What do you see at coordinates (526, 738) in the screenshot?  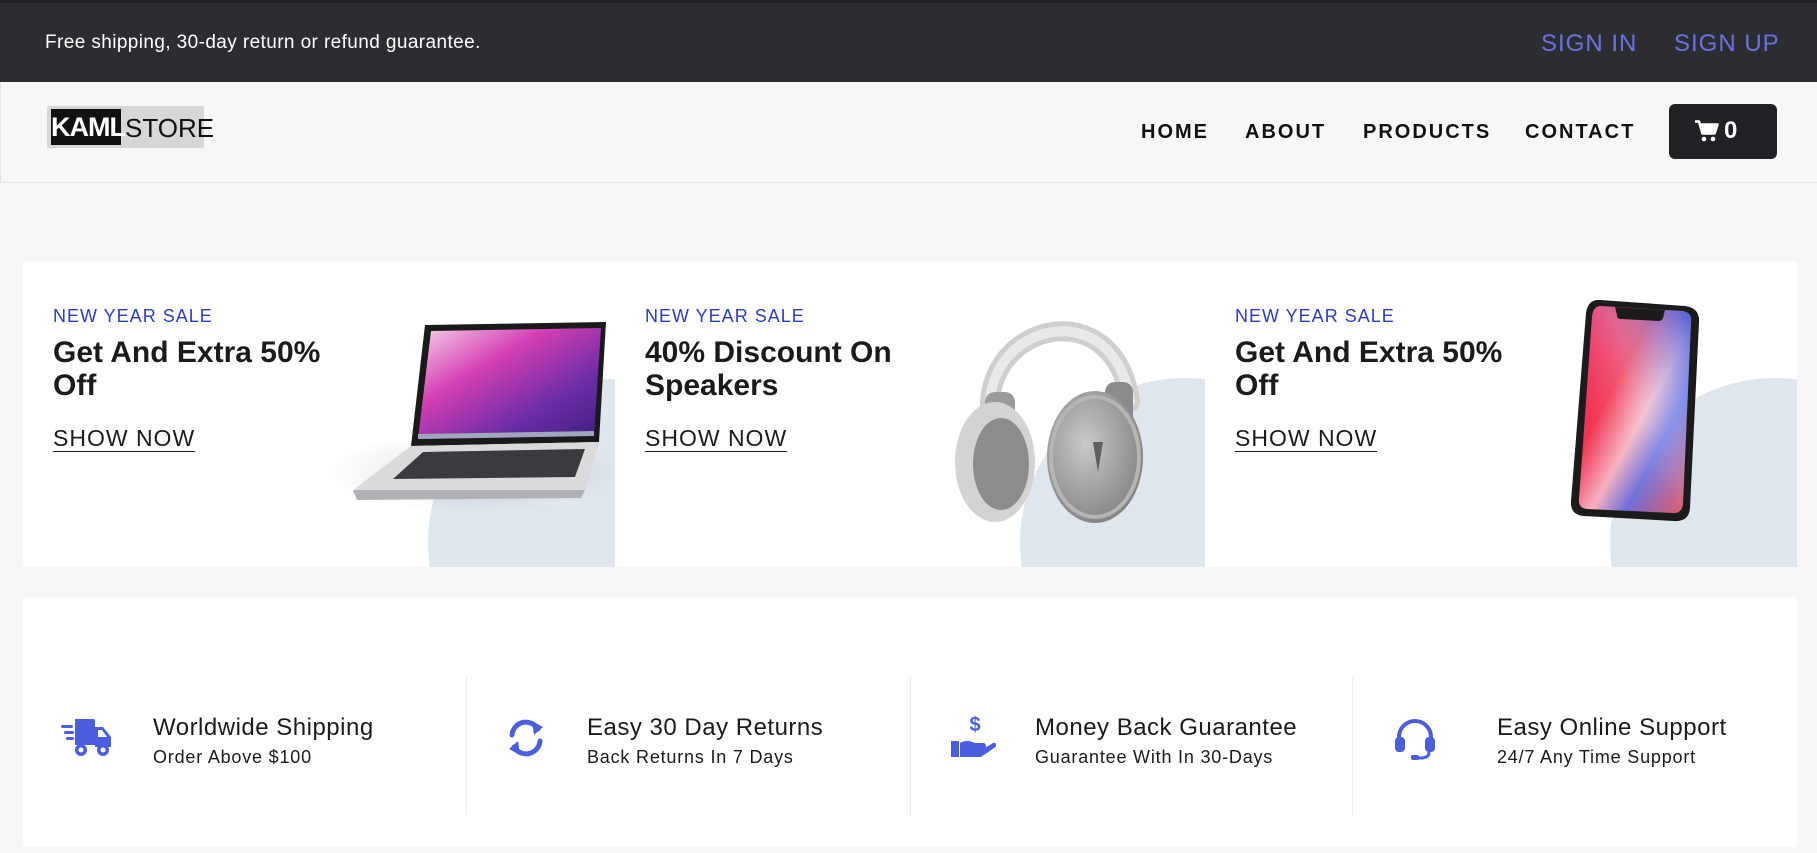 I see `refresh-icon` at bounding box center [526, 738].